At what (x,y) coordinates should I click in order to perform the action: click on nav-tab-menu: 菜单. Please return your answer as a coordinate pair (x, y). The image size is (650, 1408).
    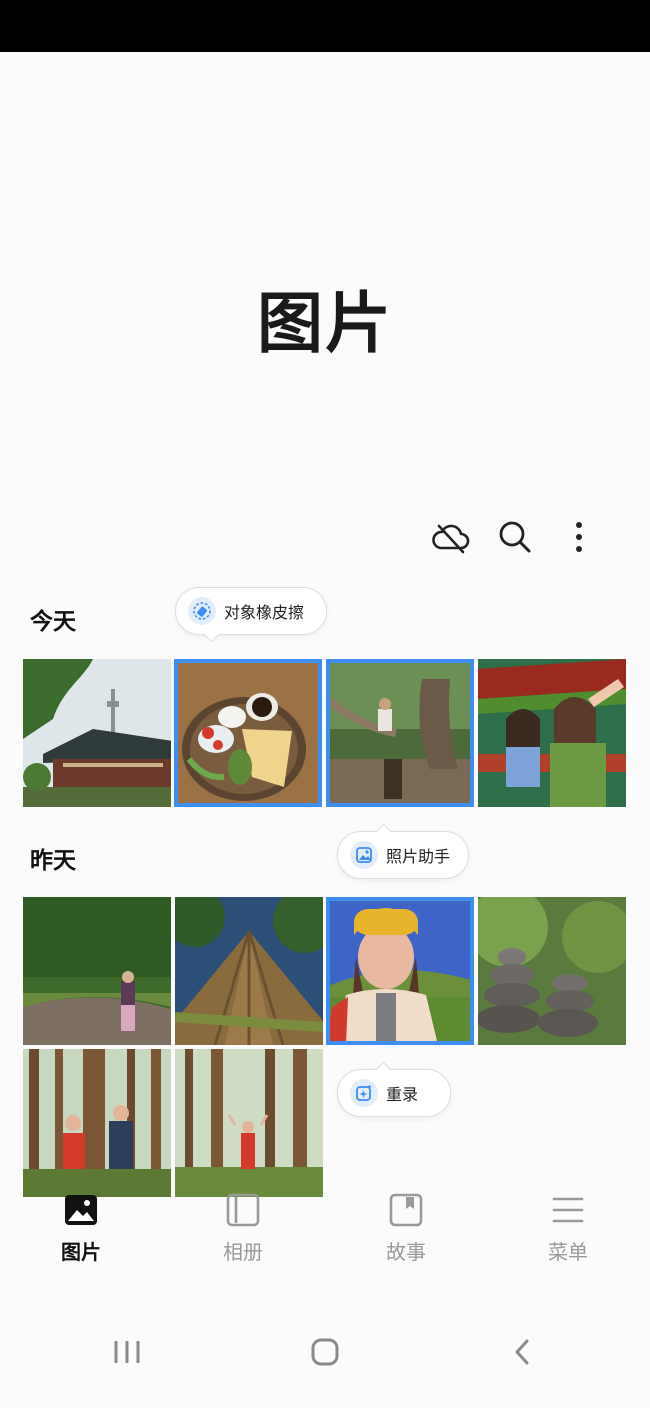
    Looking at the image, I should click on (568, 1227).